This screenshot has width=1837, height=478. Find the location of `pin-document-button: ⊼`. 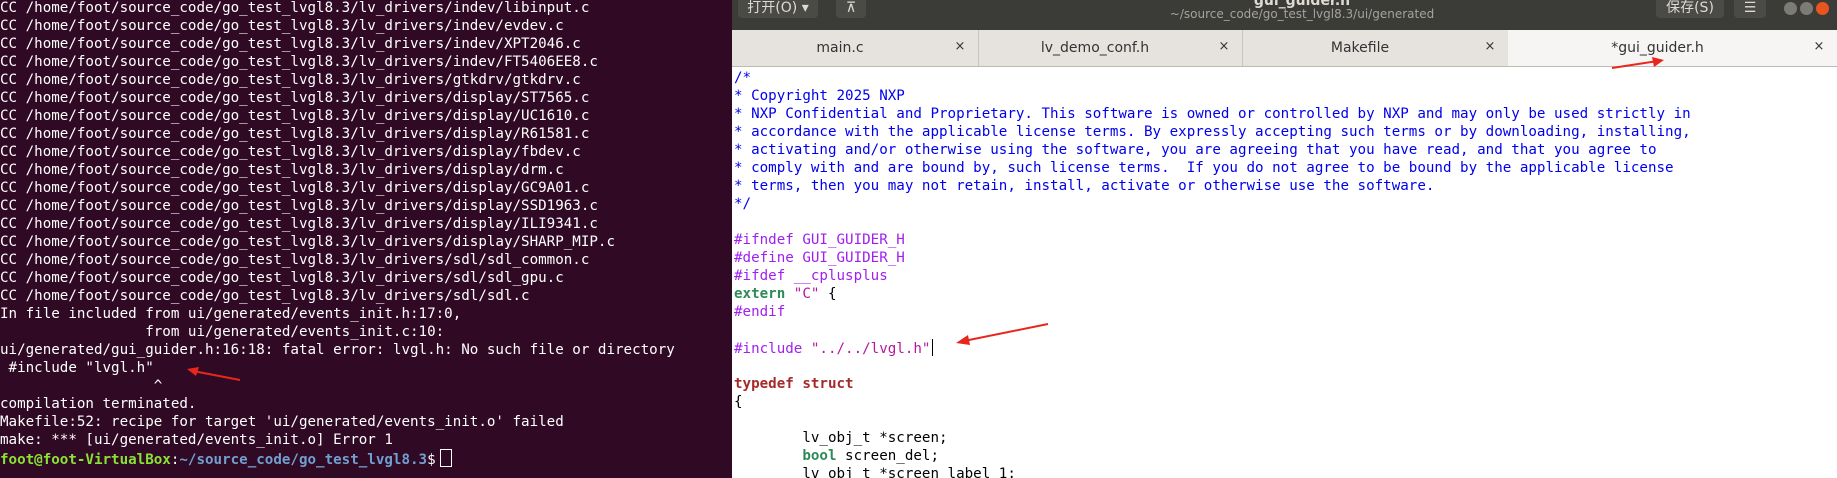

pin-document-button: ⊼ is located at coordinates (851, 9).